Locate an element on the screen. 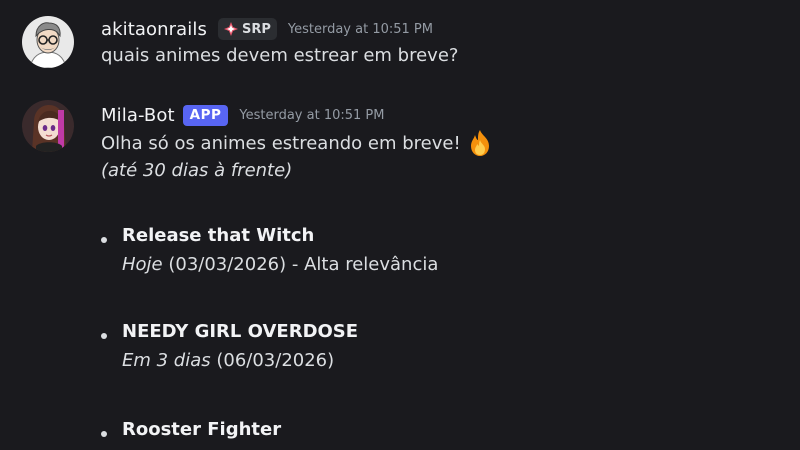  fire-icon is located at coordinates (480, 143).